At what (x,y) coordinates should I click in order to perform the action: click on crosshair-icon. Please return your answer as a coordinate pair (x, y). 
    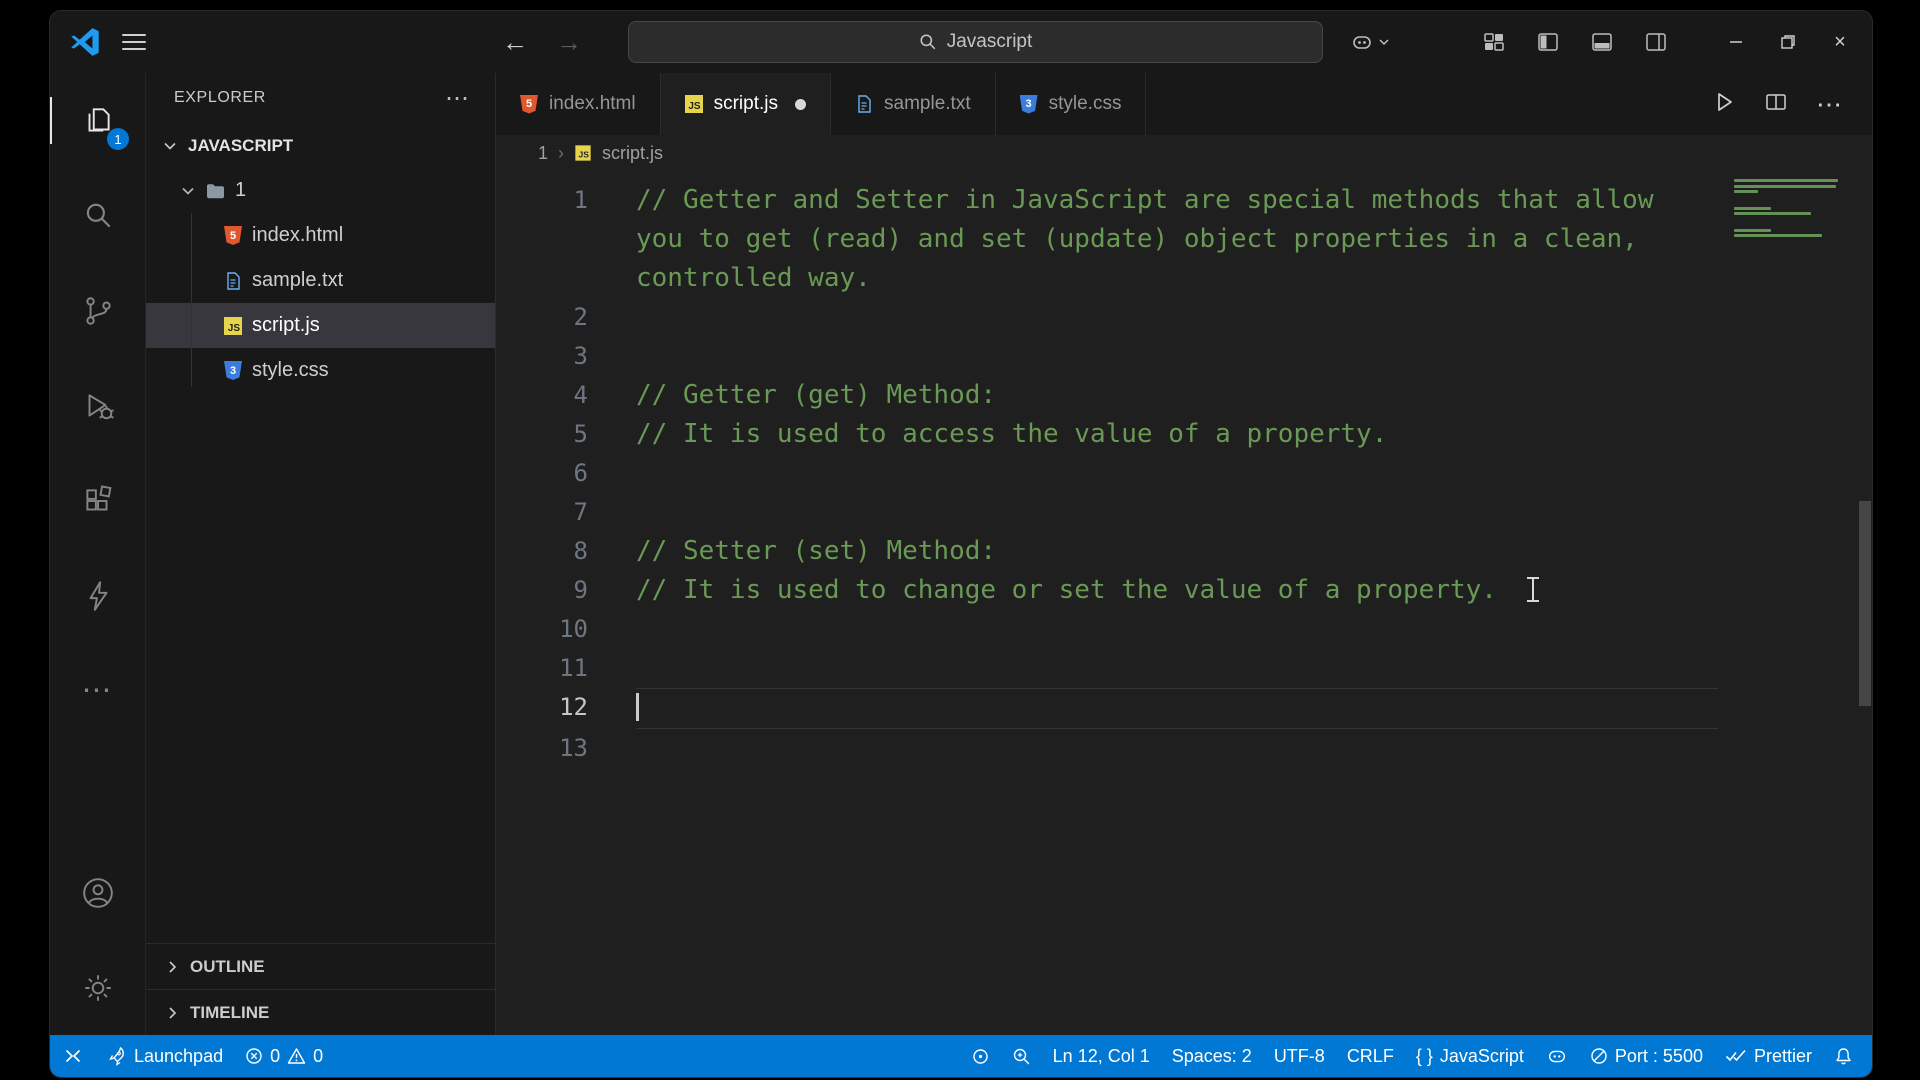
    Looking at the image, I should click on (980, 1056).